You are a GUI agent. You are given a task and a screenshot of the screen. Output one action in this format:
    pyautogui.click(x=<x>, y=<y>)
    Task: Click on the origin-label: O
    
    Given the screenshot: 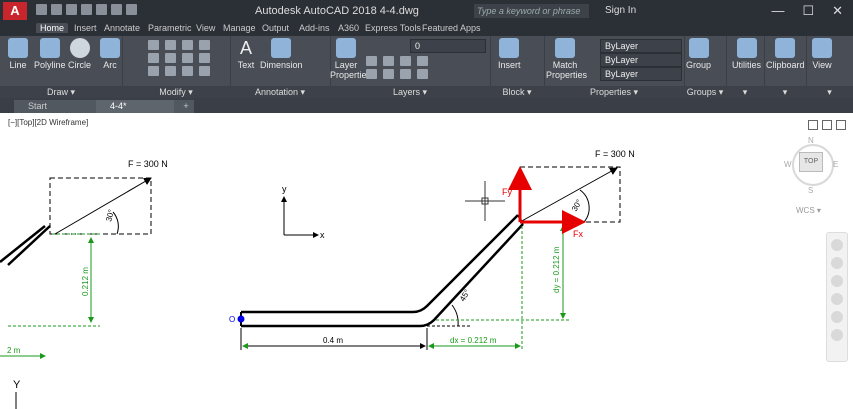 What is the action you would take?
    pyautogui.click(x=232, y=319)
    